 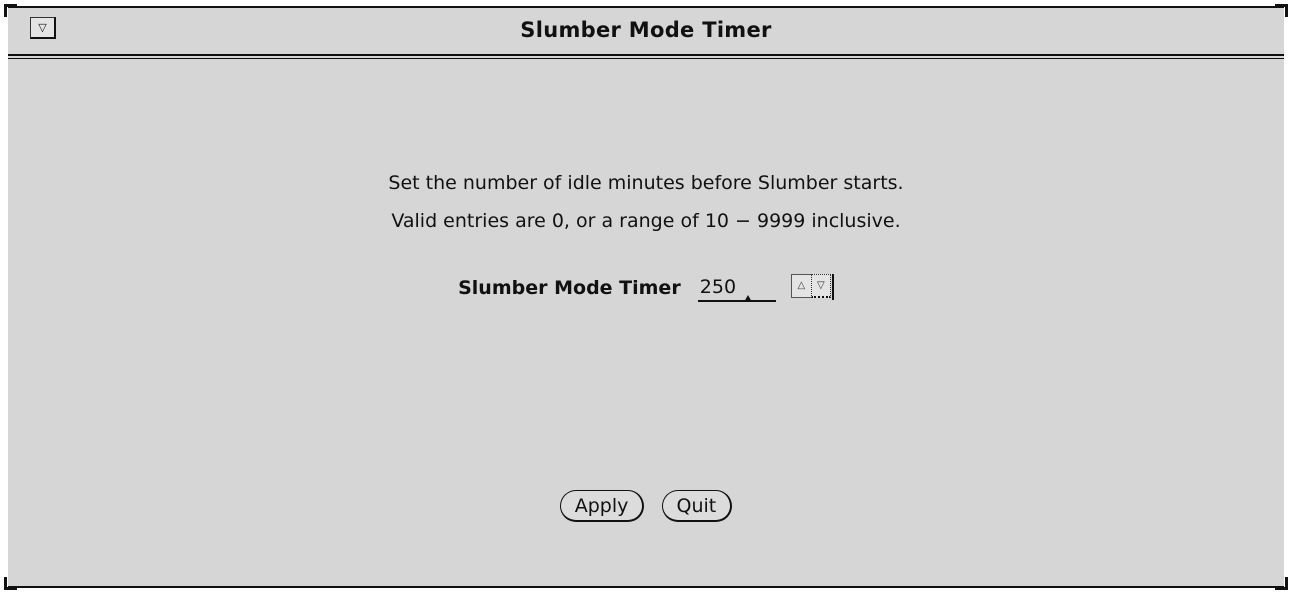 I want to click on triangle-up-icon: △, so click(x=801, y=285).